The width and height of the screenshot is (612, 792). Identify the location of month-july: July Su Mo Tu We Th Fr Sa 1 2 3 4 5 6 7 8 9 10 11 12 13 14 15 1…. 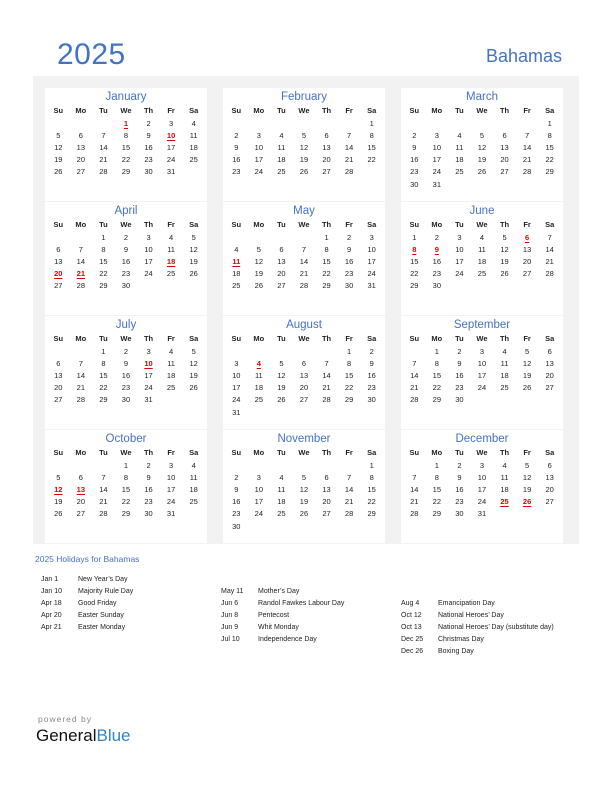
(126, 372).